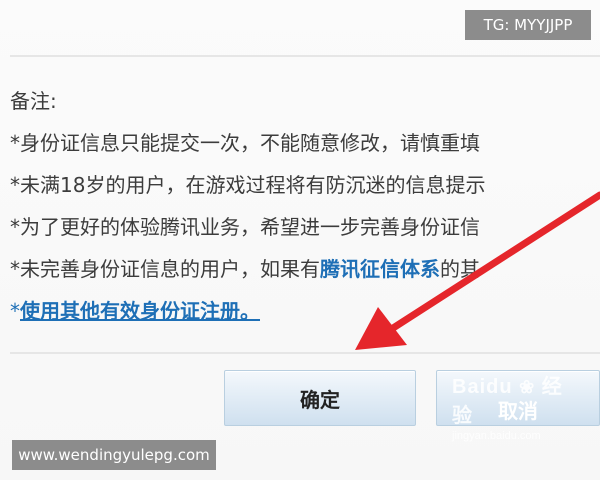 This screenshot has height=480, width=600. Describe the element at coordinates (527, 387) in the screenshot. I see `baidu-paw-icon: ❀` at that location.